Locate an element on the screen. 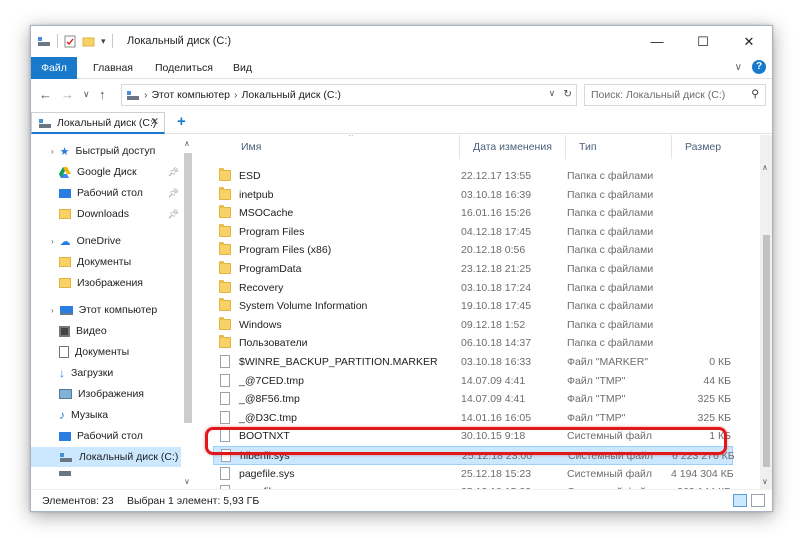 Image resolution: width=800 pixels, height=538 pixels. sidebar-item-label: Загрузки is located at coordinates (92, 373).